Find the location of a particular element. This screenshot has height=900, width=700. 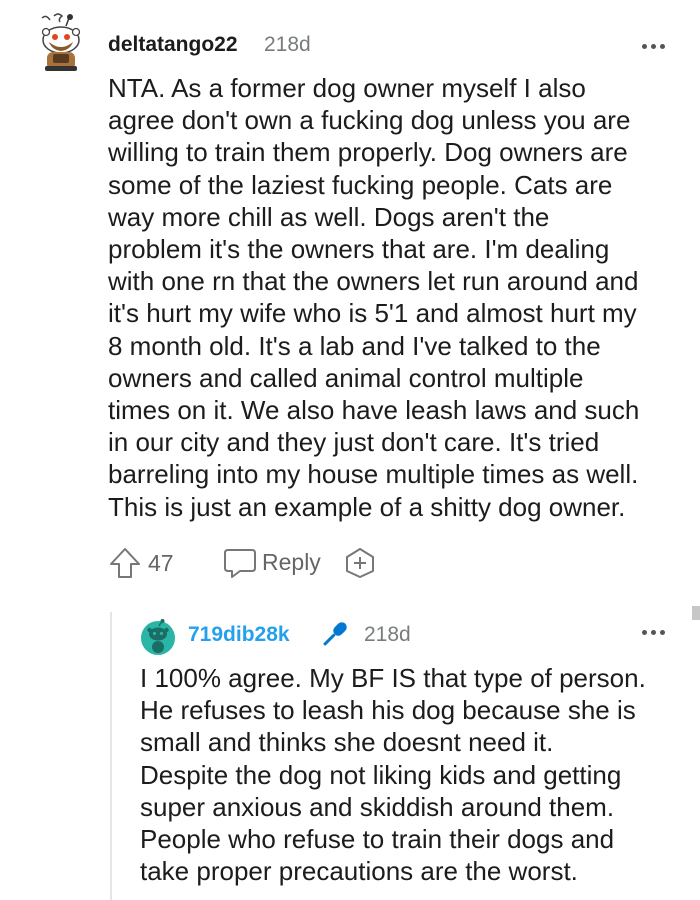

microphone-icon is located at coordinates (334, 635).